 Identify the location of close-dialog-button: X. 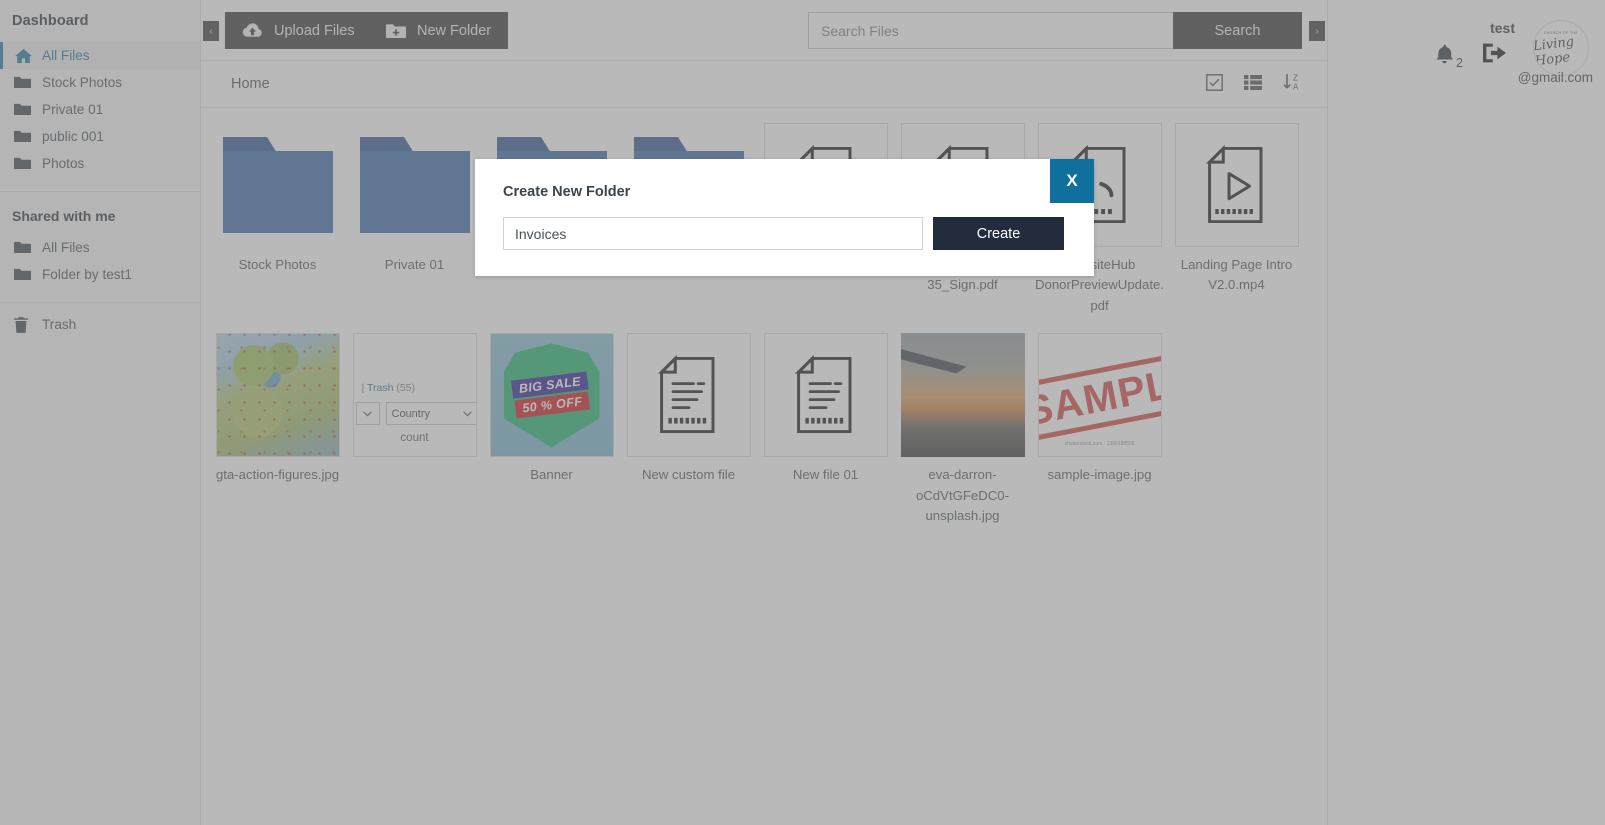
(1072, 181).